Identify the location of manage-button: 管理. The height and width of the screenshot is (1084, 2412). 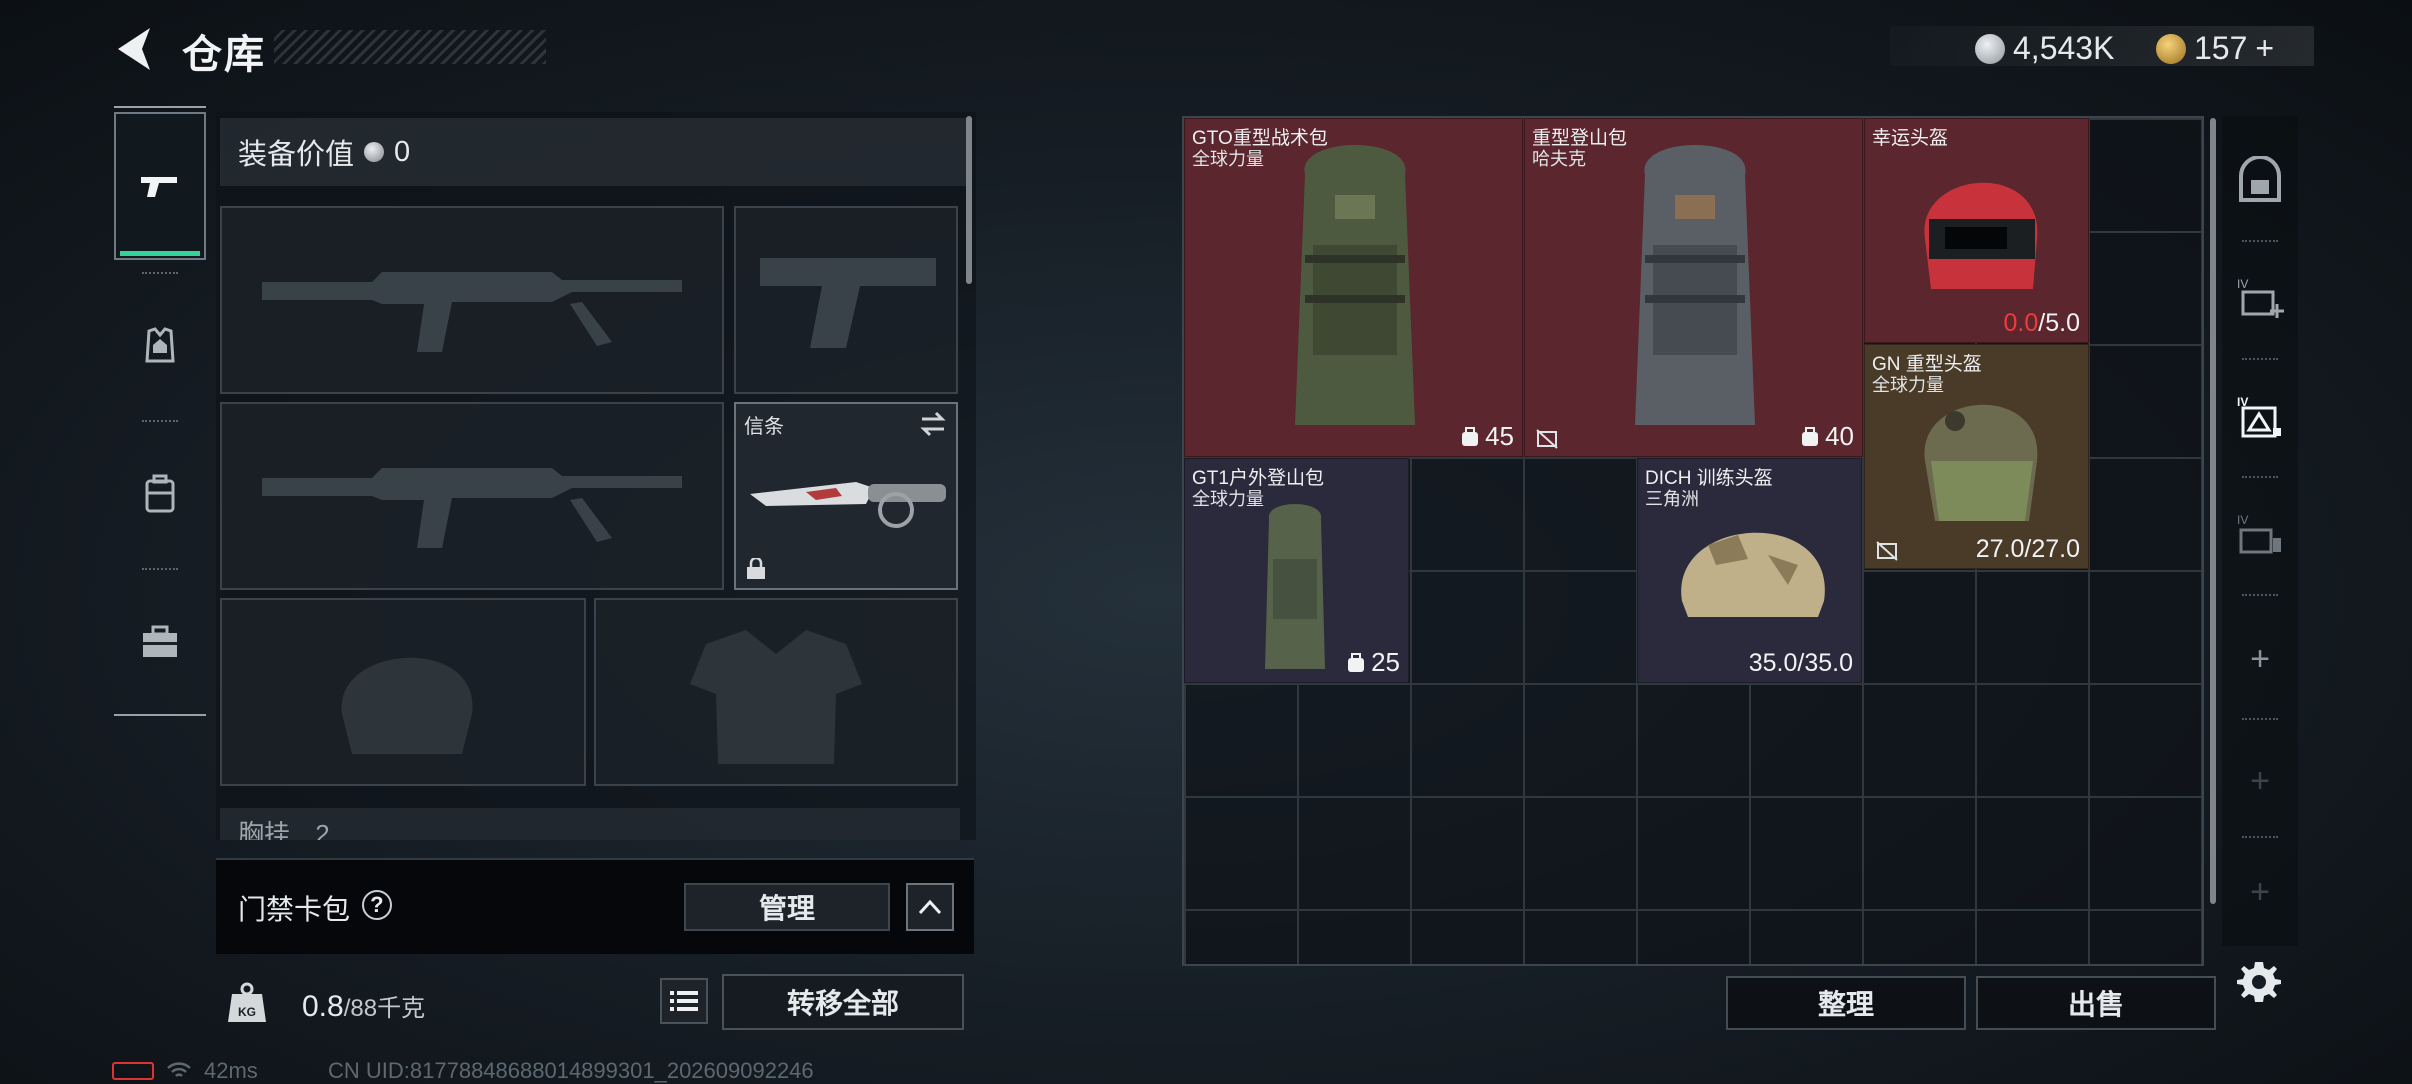
(787, 907).